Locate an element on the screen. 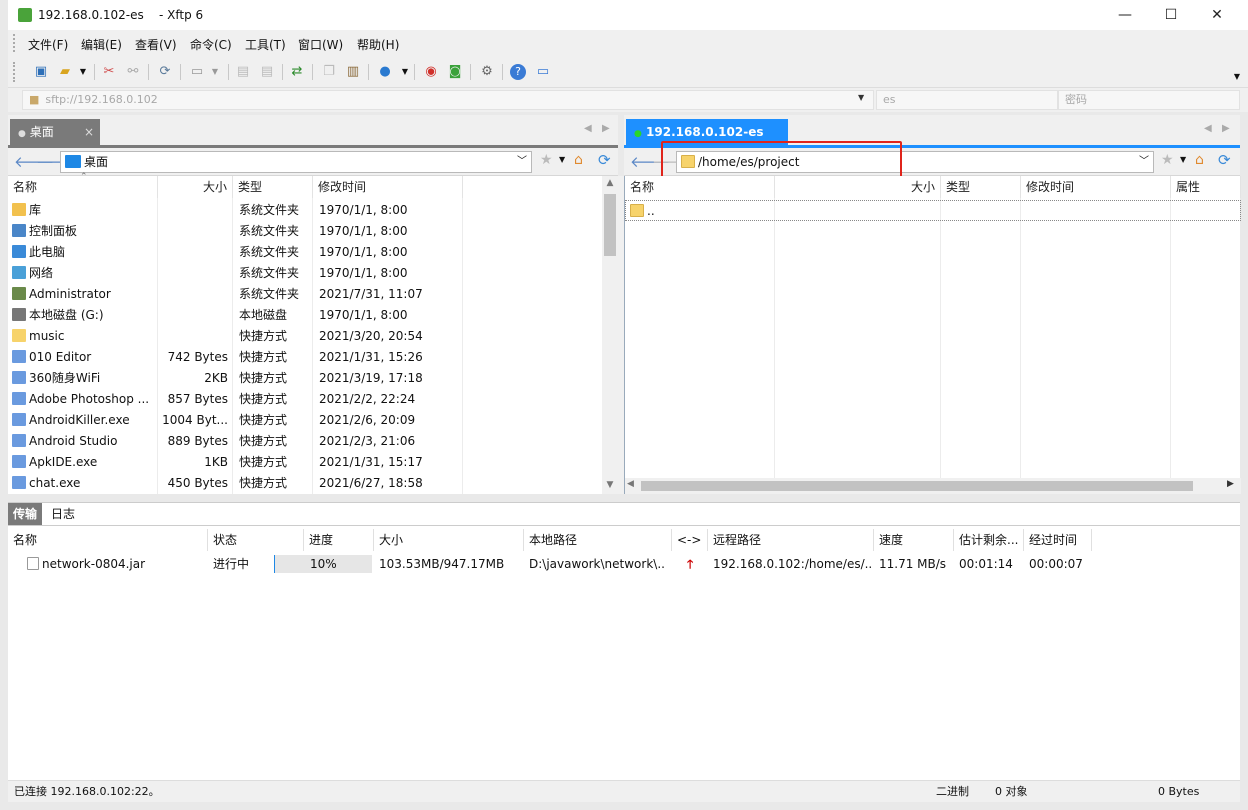 The height and width of the screenshot is (810, 1248). menu-window: 窗口(W) is located at coordinates (320, 44).